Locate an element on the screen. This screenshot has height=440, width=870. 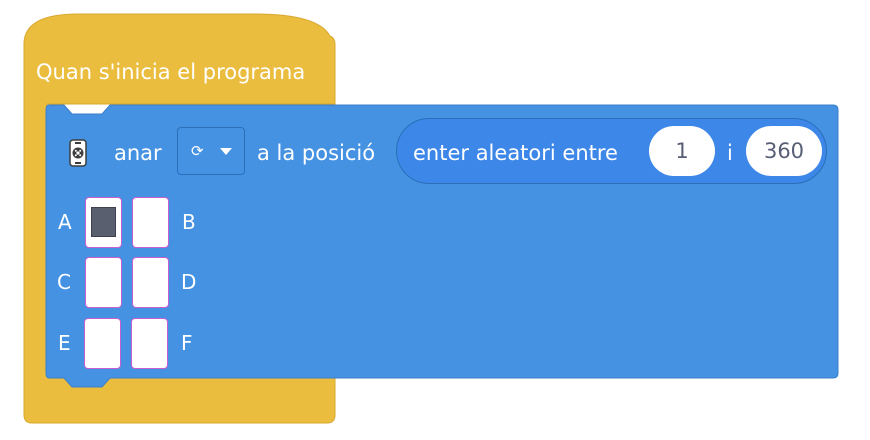
port-label-f: F is located at coordinates (187, 343).